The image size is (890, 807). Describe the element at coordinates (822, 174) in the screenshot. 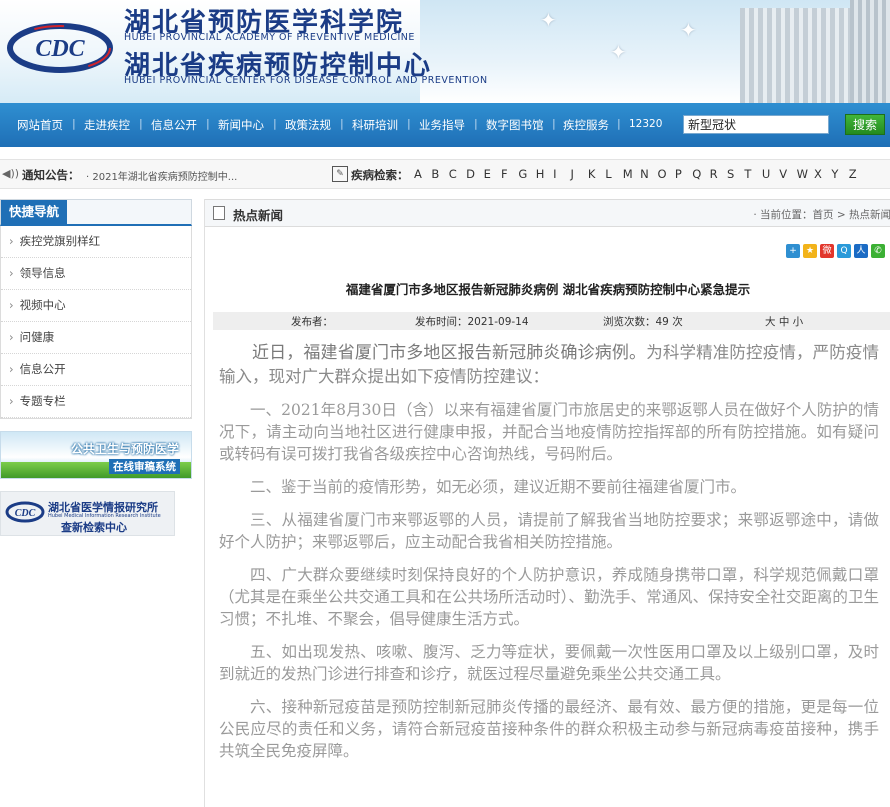

I see `letter-link: X` at that location.